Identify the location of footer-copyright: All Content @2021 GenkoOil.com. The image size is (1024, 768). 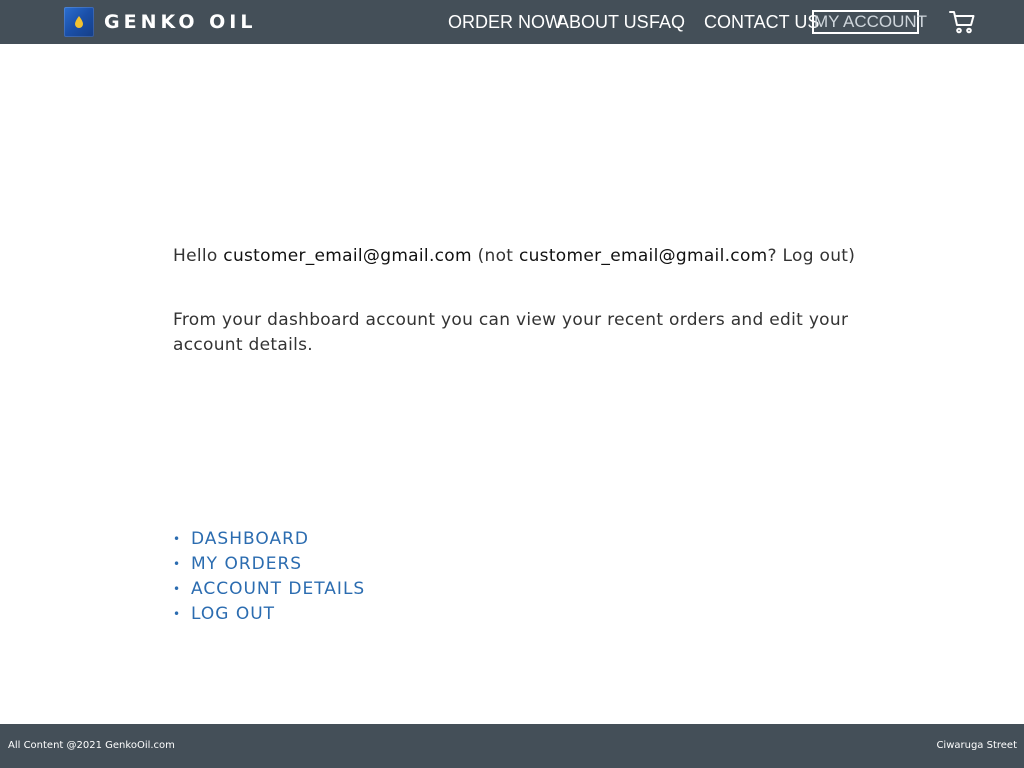
(91, 745).